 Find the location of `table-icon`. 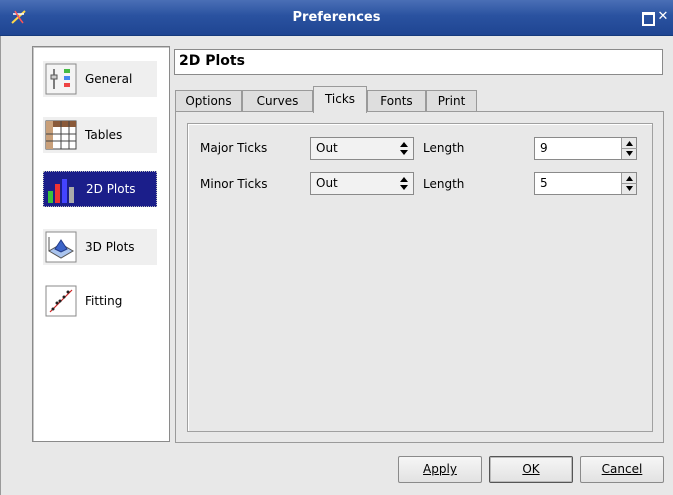

table-icon is located at coordinates (61, 135).